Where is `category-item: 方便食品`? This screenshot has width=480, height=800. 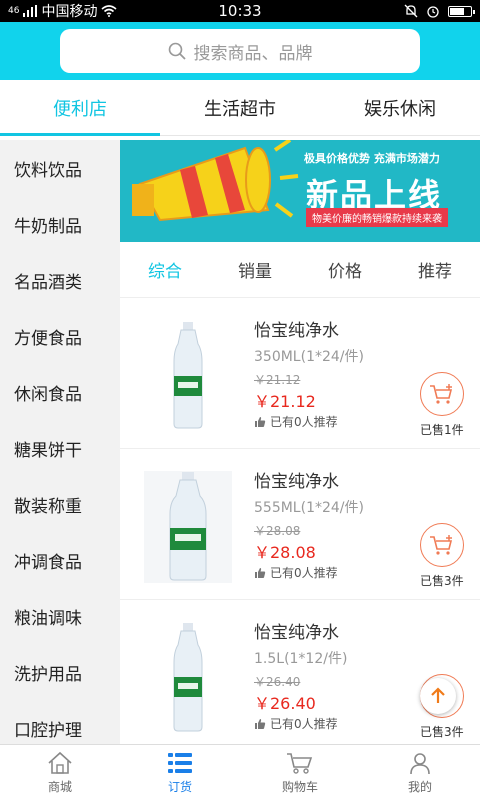 category-item: 方便食品 is located at coordinates (60, 336).